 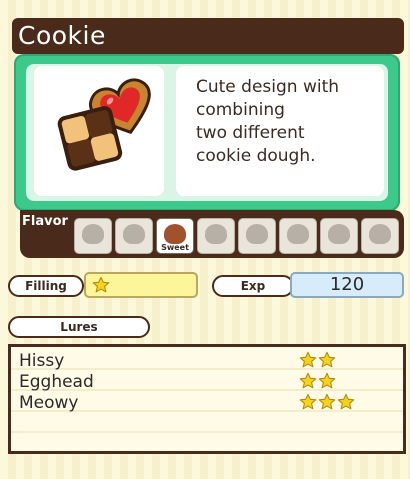 I want to click on cookie-icon, so click(x=104, y=124).